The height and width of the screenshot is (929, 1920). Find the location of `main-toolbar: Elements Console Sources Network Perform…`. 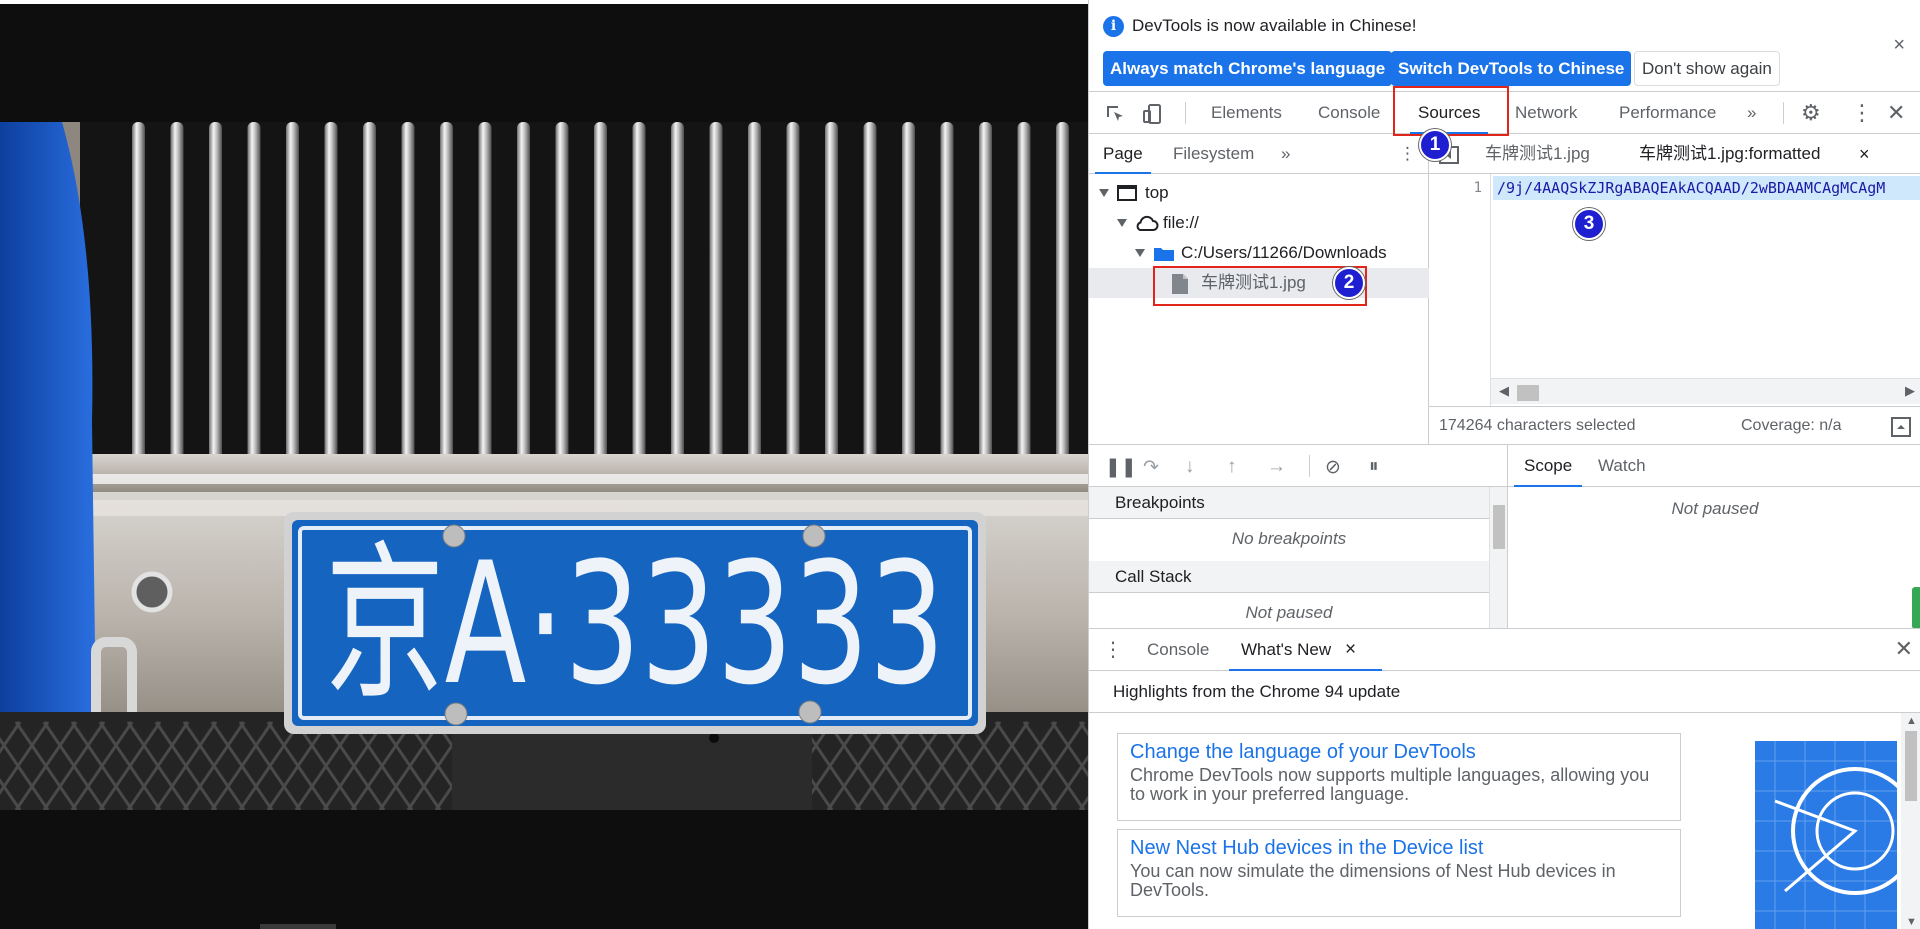

main-toolbar: Elements Console Sources Network Perform… is located at coordinates (1504, 113).